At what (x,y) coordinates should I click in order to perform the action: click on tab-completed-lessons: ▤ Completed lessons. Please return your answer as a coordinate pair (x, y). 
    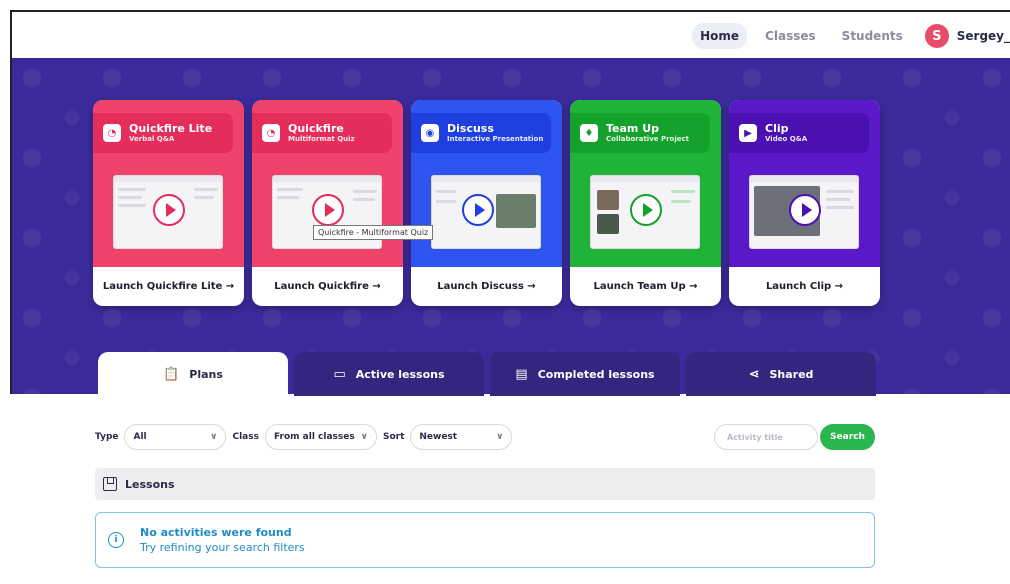
    Looking at the image, I should click on (585, 374).